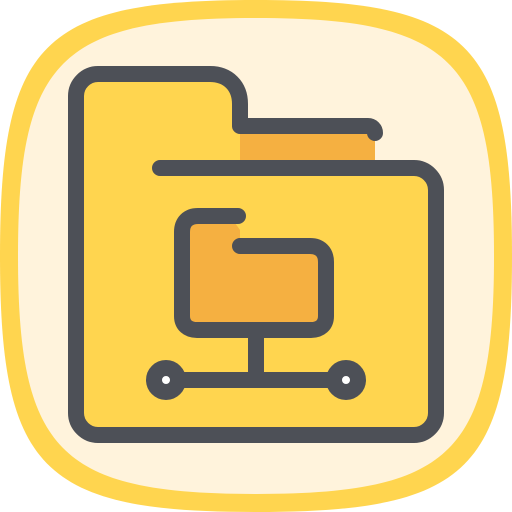 This screenshot has height=512, width=512. Describe the element at coordinates (346, 380) in the screenshot. I see `network-node-right-icon` at that location.